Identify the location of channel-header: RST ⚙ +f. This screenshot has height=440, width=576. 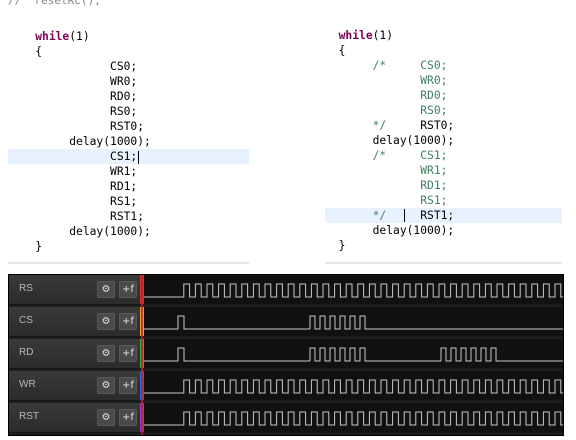
(74, 418).